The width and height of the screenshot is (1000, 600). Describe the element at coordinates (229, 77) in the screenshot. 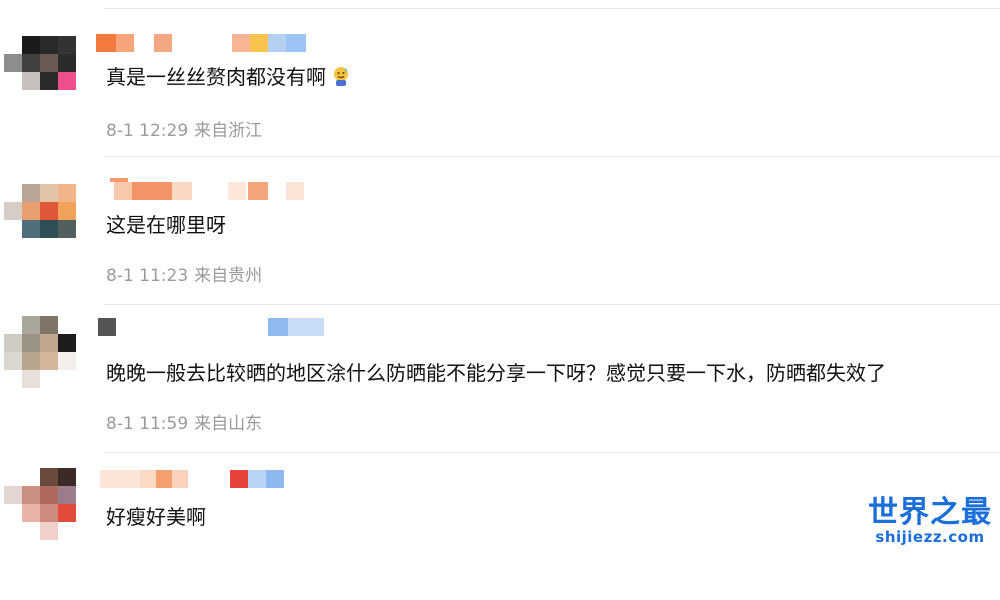

I see `comment-text: 真是一丝丝赘肉都没有啊` at that location.